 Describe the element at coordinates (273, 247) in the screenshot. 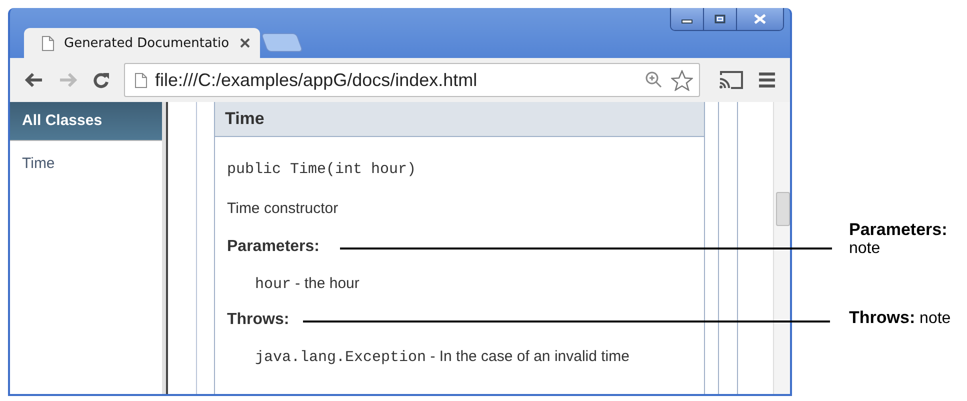

I see `section-heading: Parameters:` at that location.